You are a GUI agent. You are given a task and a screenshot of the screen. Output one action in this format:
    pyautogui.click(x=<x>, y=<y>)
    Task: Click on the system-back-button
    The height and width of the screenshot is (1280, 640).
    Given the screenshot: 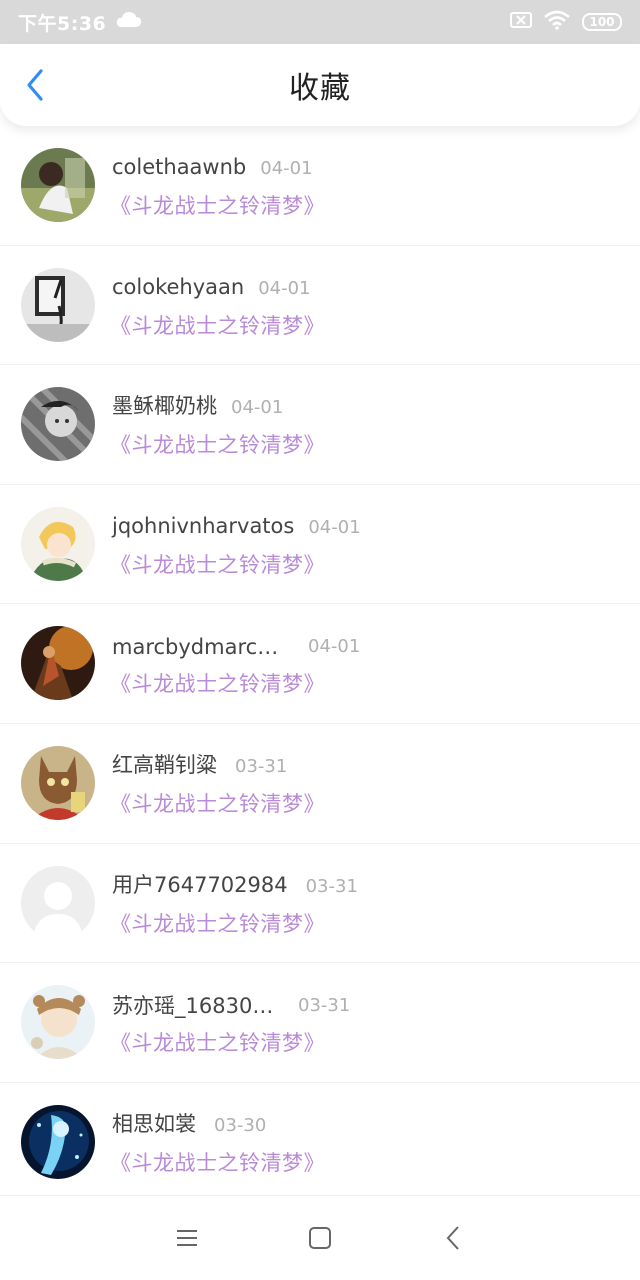 What is the action you would take?
    pyautogui.click(x=453, y=1238)
    